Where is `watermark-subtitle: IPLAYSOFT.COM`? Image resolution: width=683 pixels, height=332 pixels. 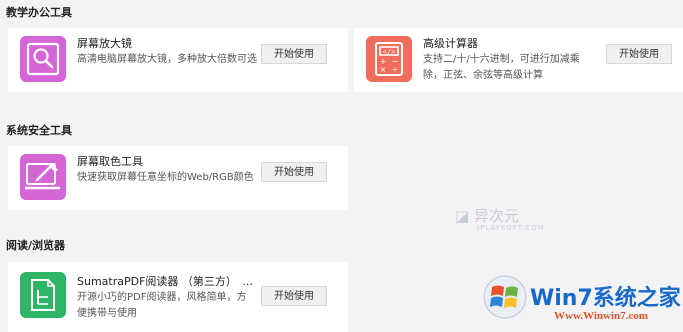 watermark-subtitle: IPLAYSOFT.COM is located at coordinates (511, 228).